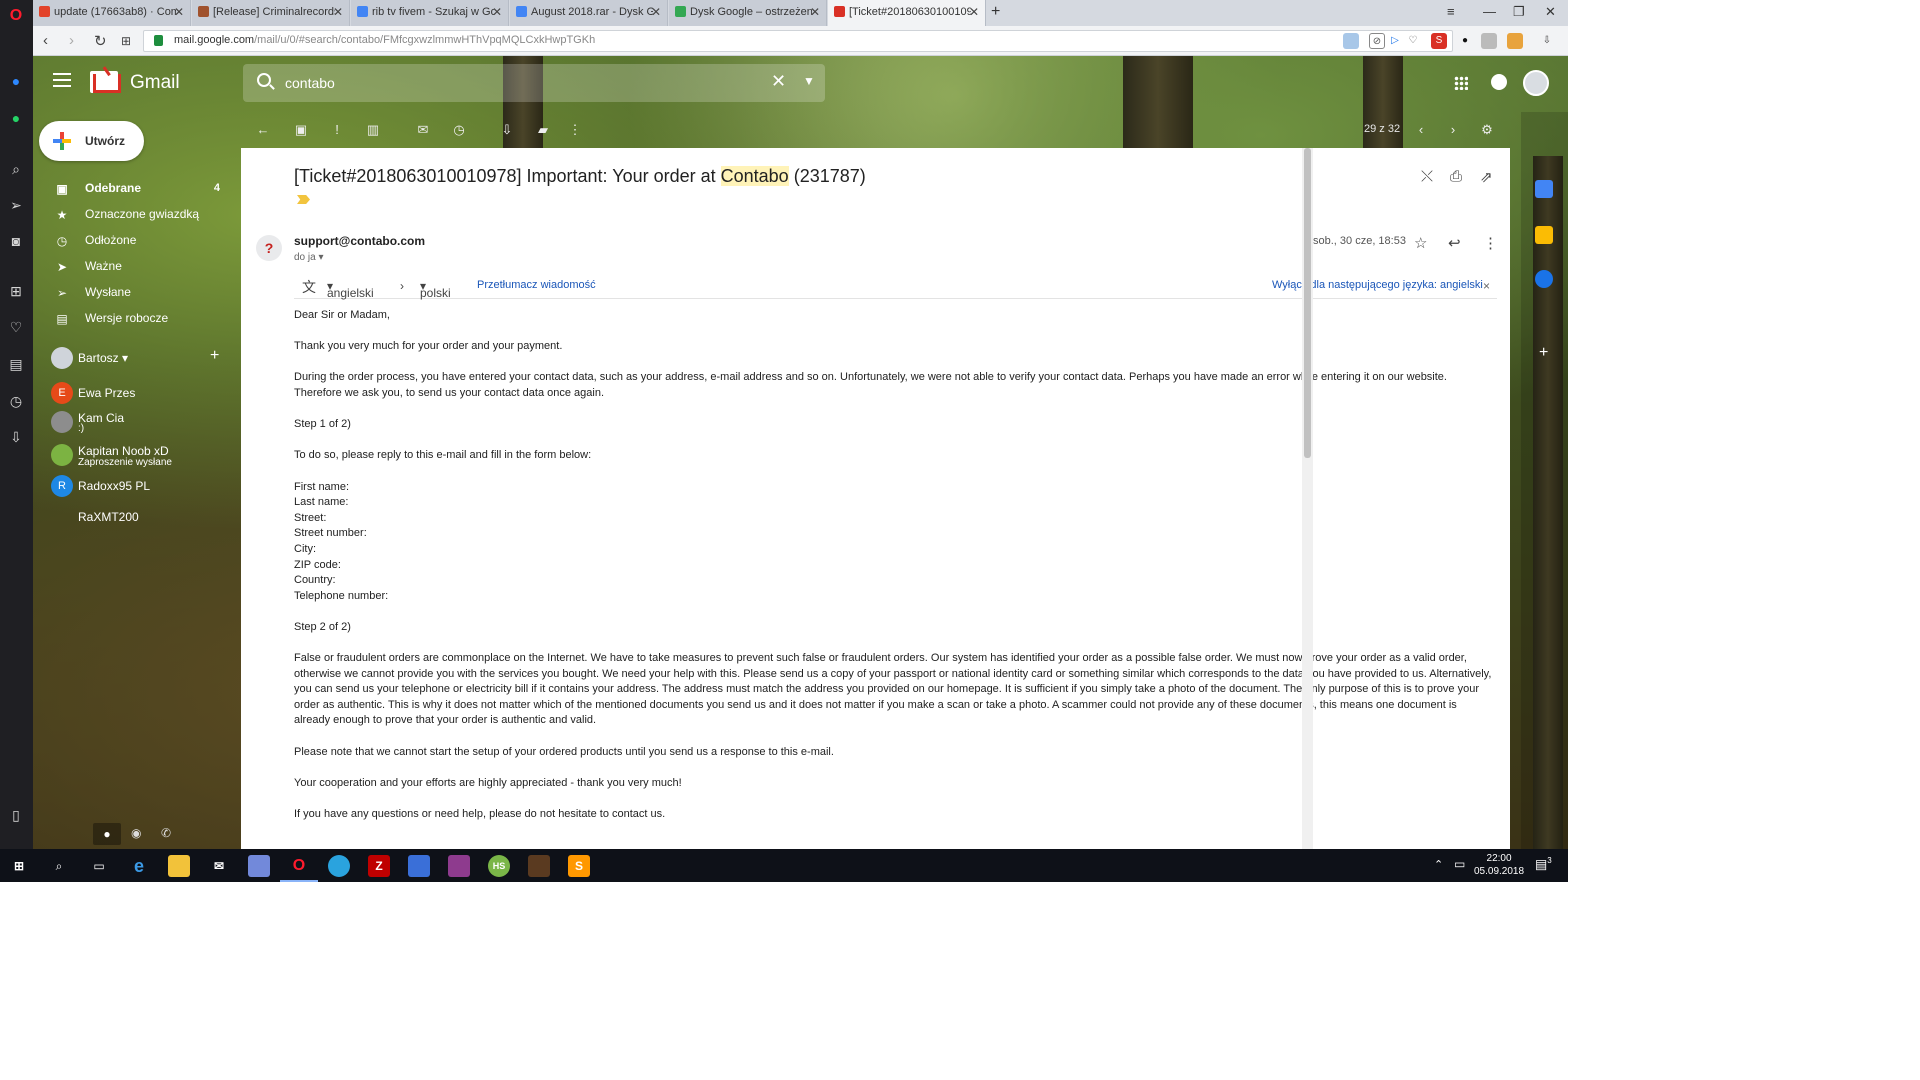 The width and height of the screenshot is (1920, 1080). I want to click on tab-menu-icon: ≡, so click(1451, 11).